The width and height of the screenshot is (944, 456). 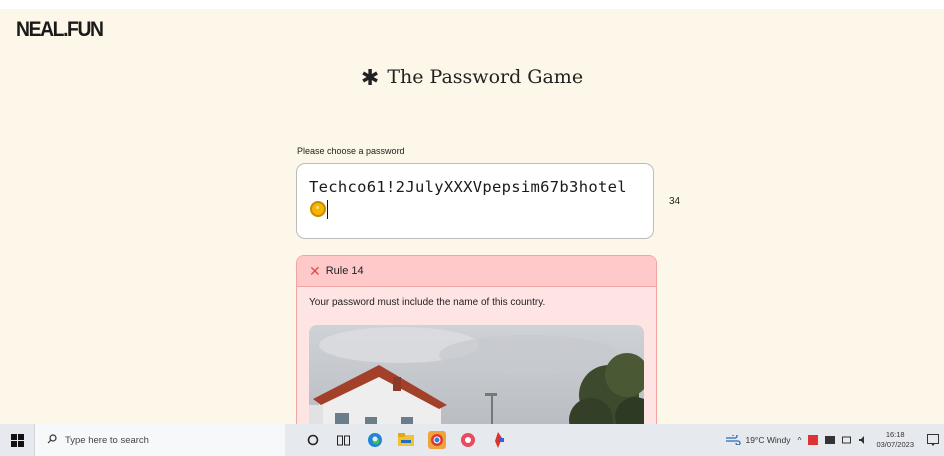 What do you see at coordinates (374, 440) in the screenshot?
I see `edge-icon` at bounding box center [374, 440].